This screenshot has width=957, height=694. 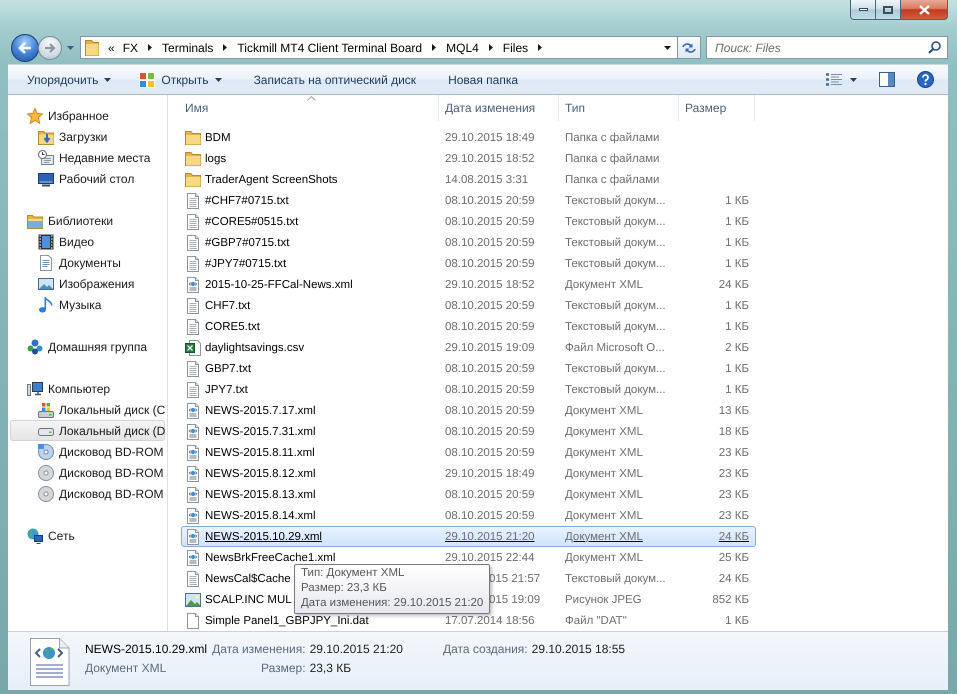 I want to click on breadcrumb: FX, so click(x=130, y=47).